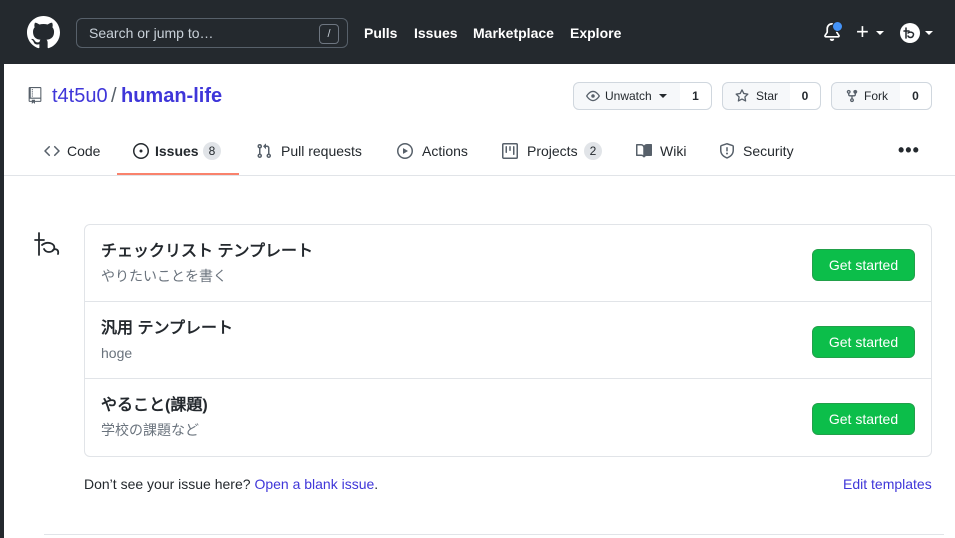 This screenshot has width=955, height=538. I want to click on template-title: 汎用 テンプレート, so click(167, 328).